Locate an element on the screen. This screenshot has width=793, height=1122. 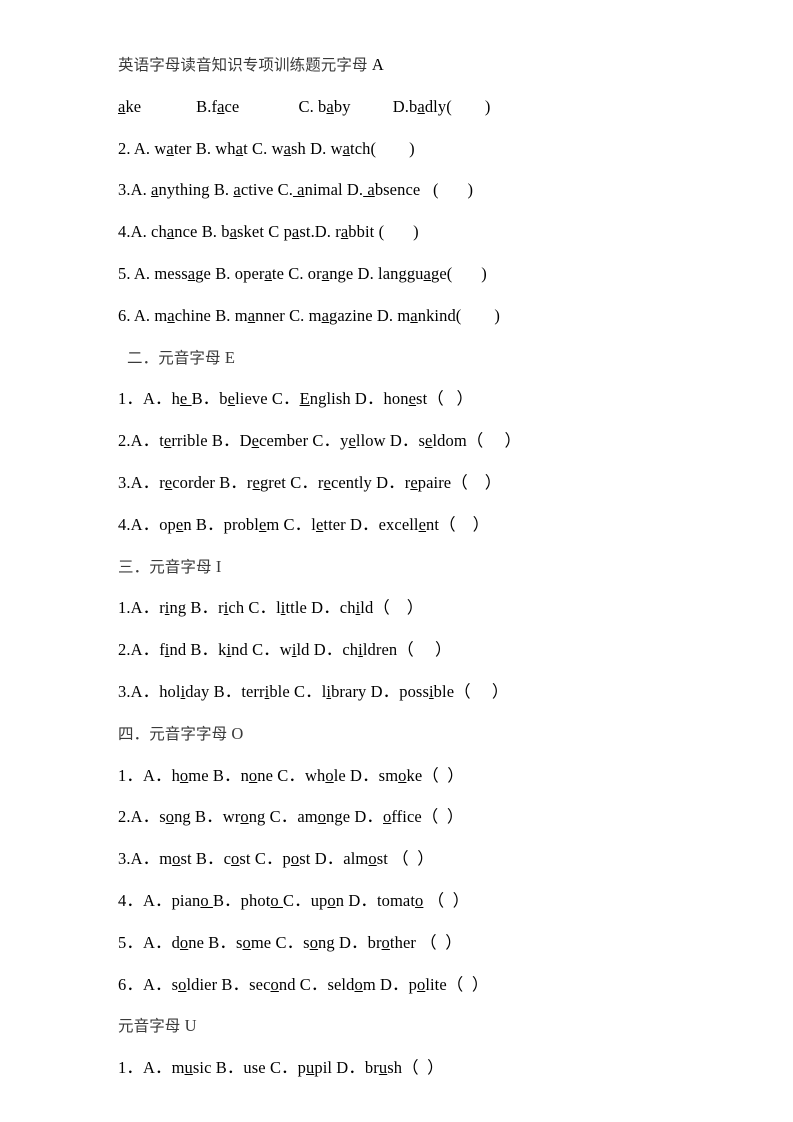
question-row: ake B.face C. baby D.badly( ) is located at coordinates (304, 106).